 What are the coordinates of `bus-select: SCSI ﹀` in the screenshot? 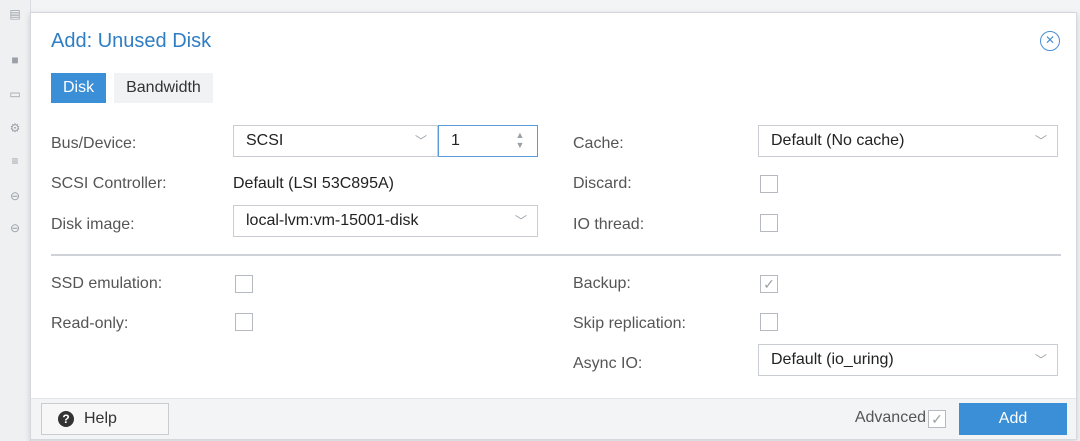 It's located at (335, 141).